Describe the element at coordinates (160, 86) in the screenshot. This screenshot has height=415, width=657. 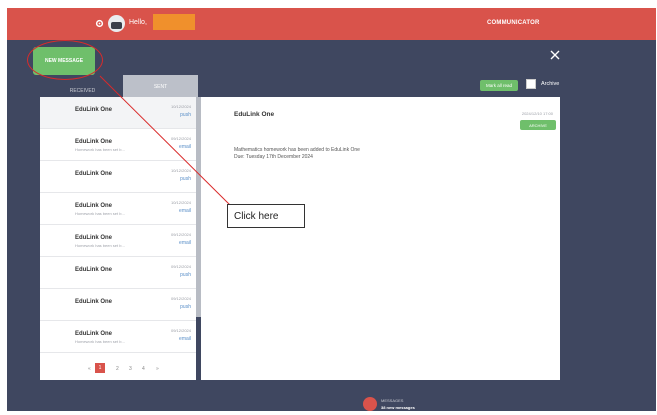
I see `tab-sent: SENT` at that location.